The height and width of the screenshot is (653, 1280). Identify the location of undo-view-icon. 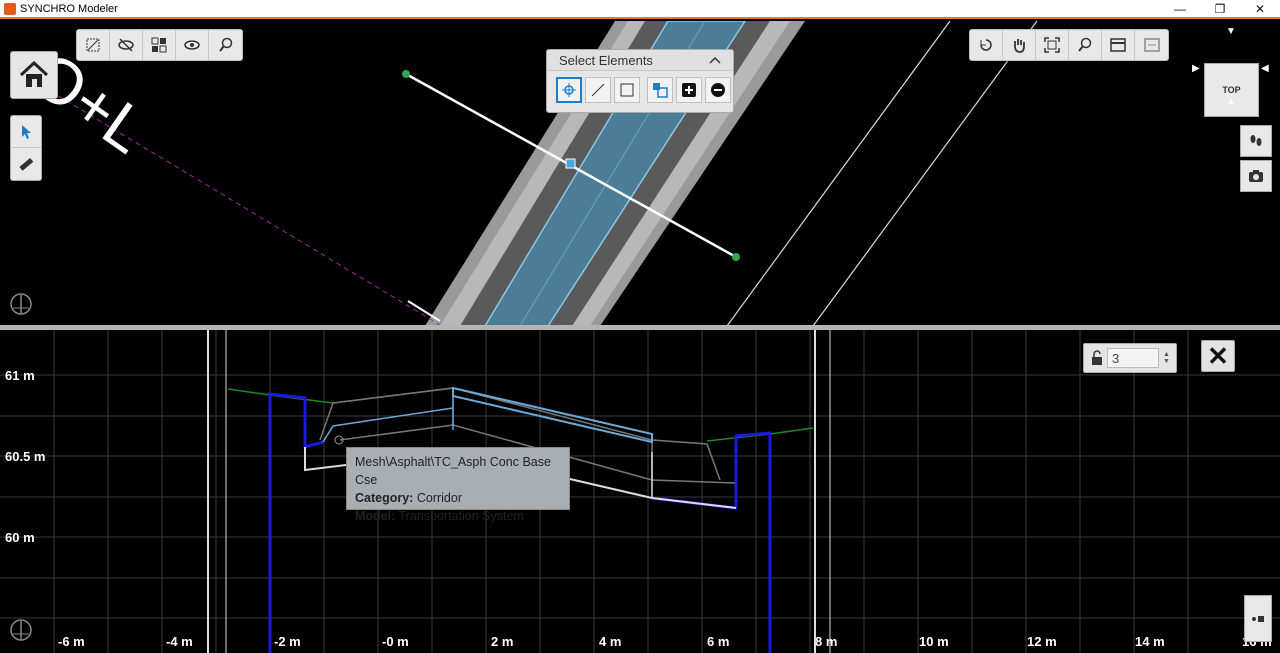
(986, 45).